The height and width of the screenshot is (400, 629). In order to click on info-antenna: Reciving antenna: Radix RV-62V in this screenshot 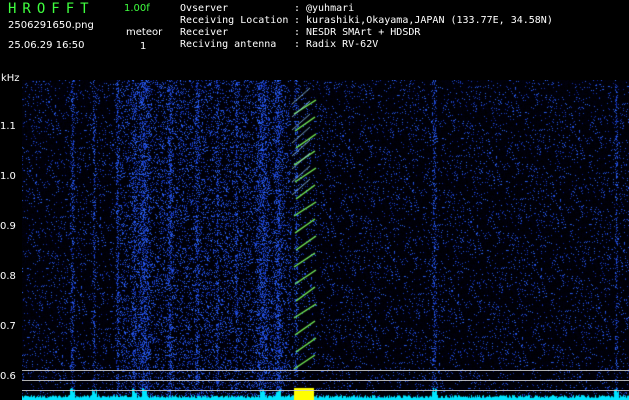, I will do `click(279, 44)`.